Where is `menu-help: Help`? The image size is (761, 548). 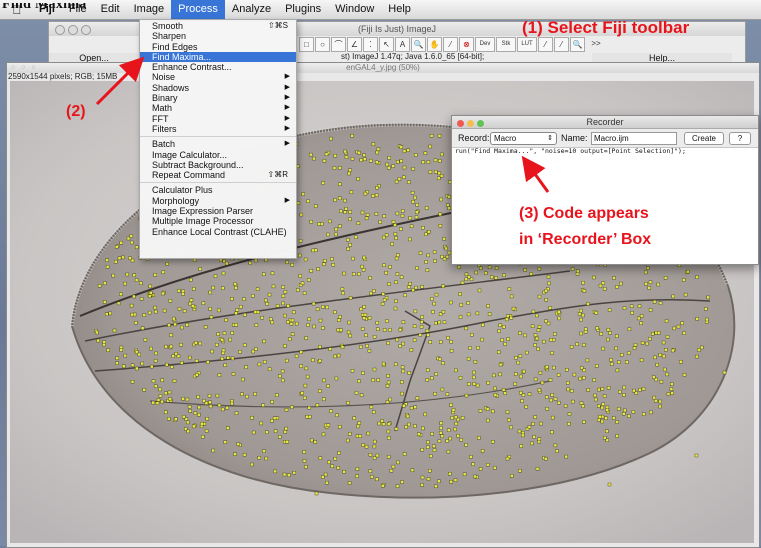
menu-help: Help is located at coordinates (399, 9).